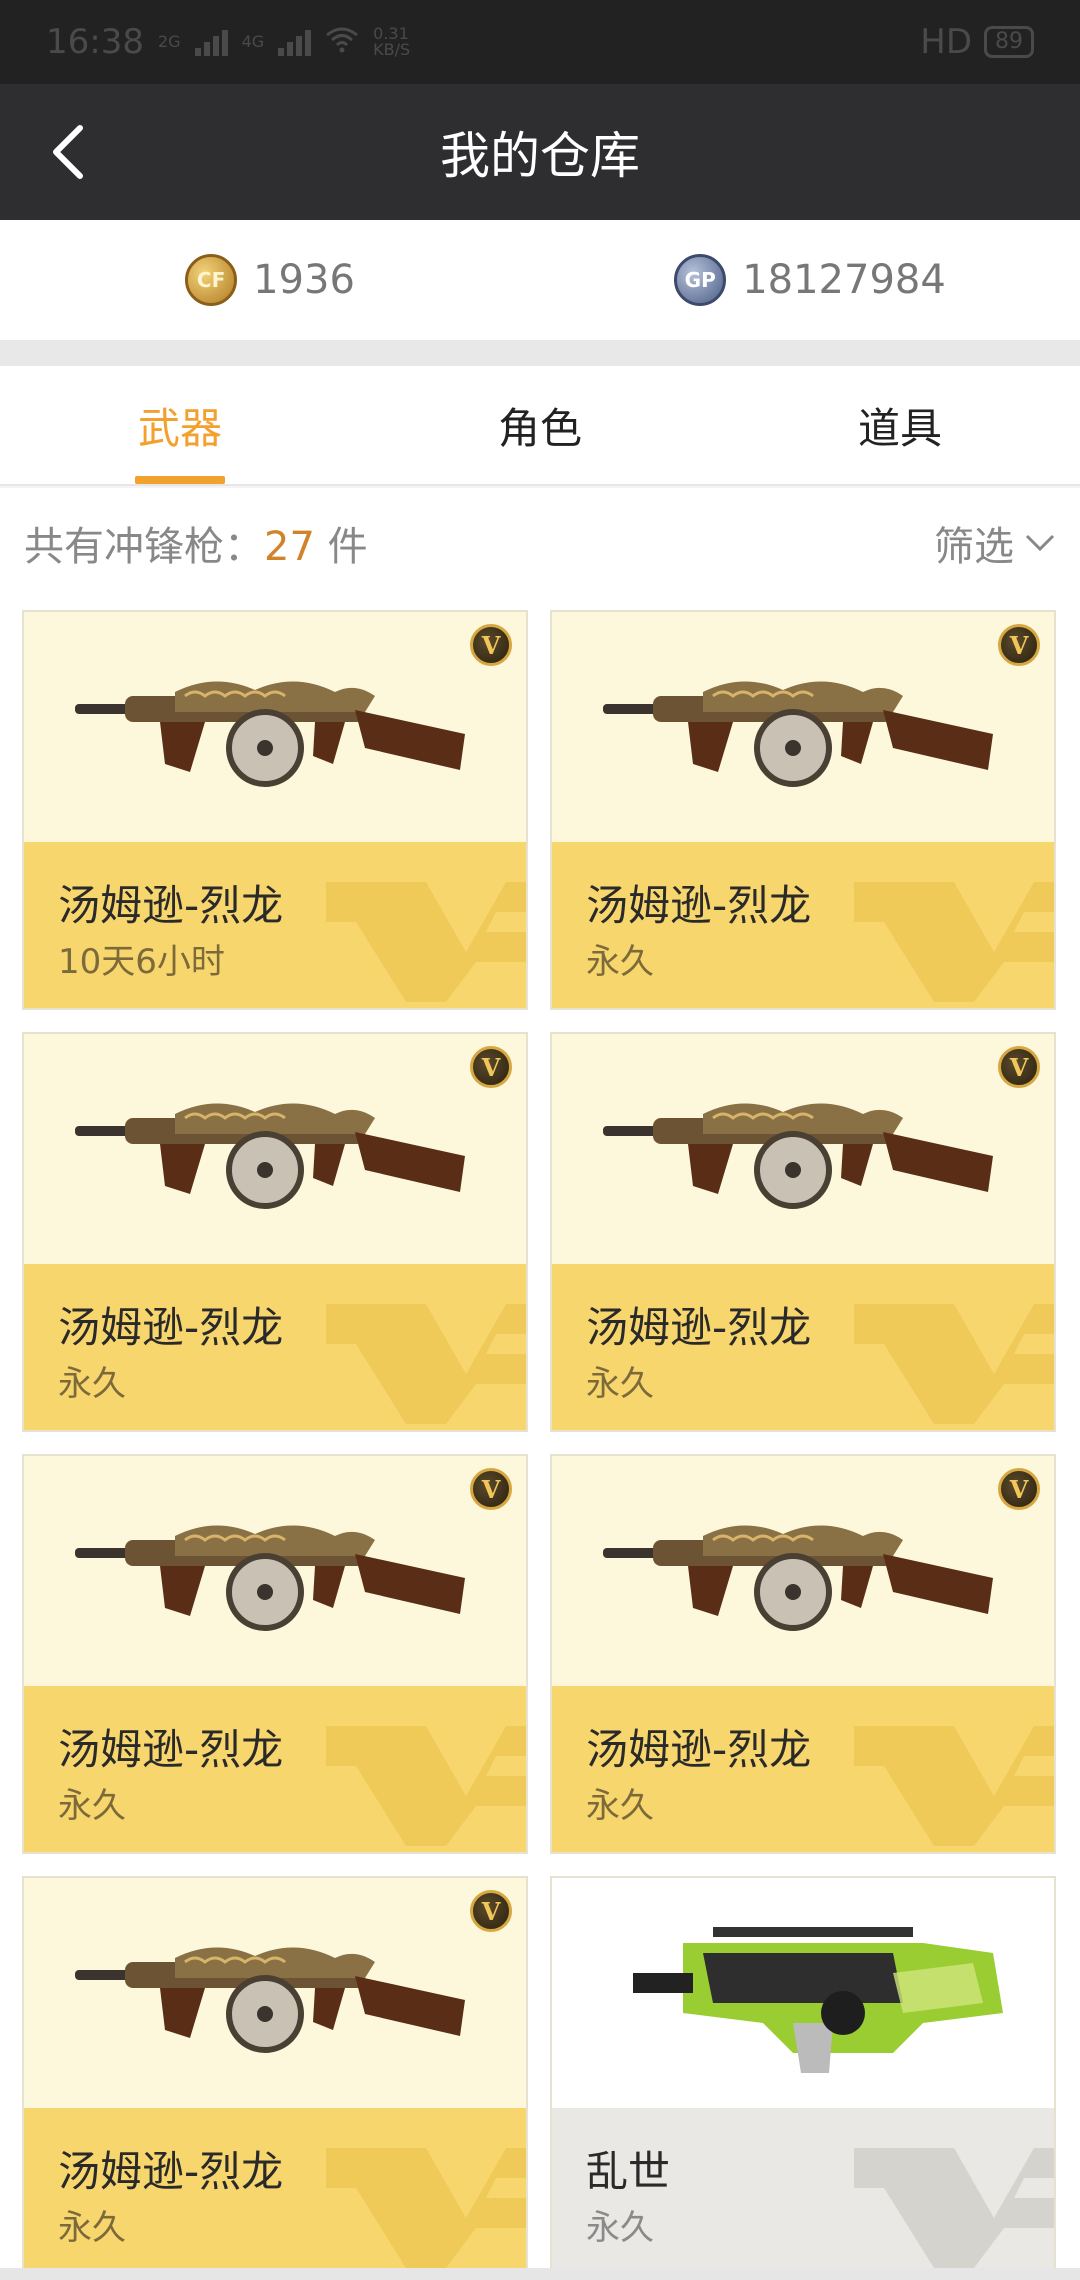  What do you see at coordinates (700, 280) in the screenshot?
I see `gp-coin-icon: GP` at bounding box center [700, 280].